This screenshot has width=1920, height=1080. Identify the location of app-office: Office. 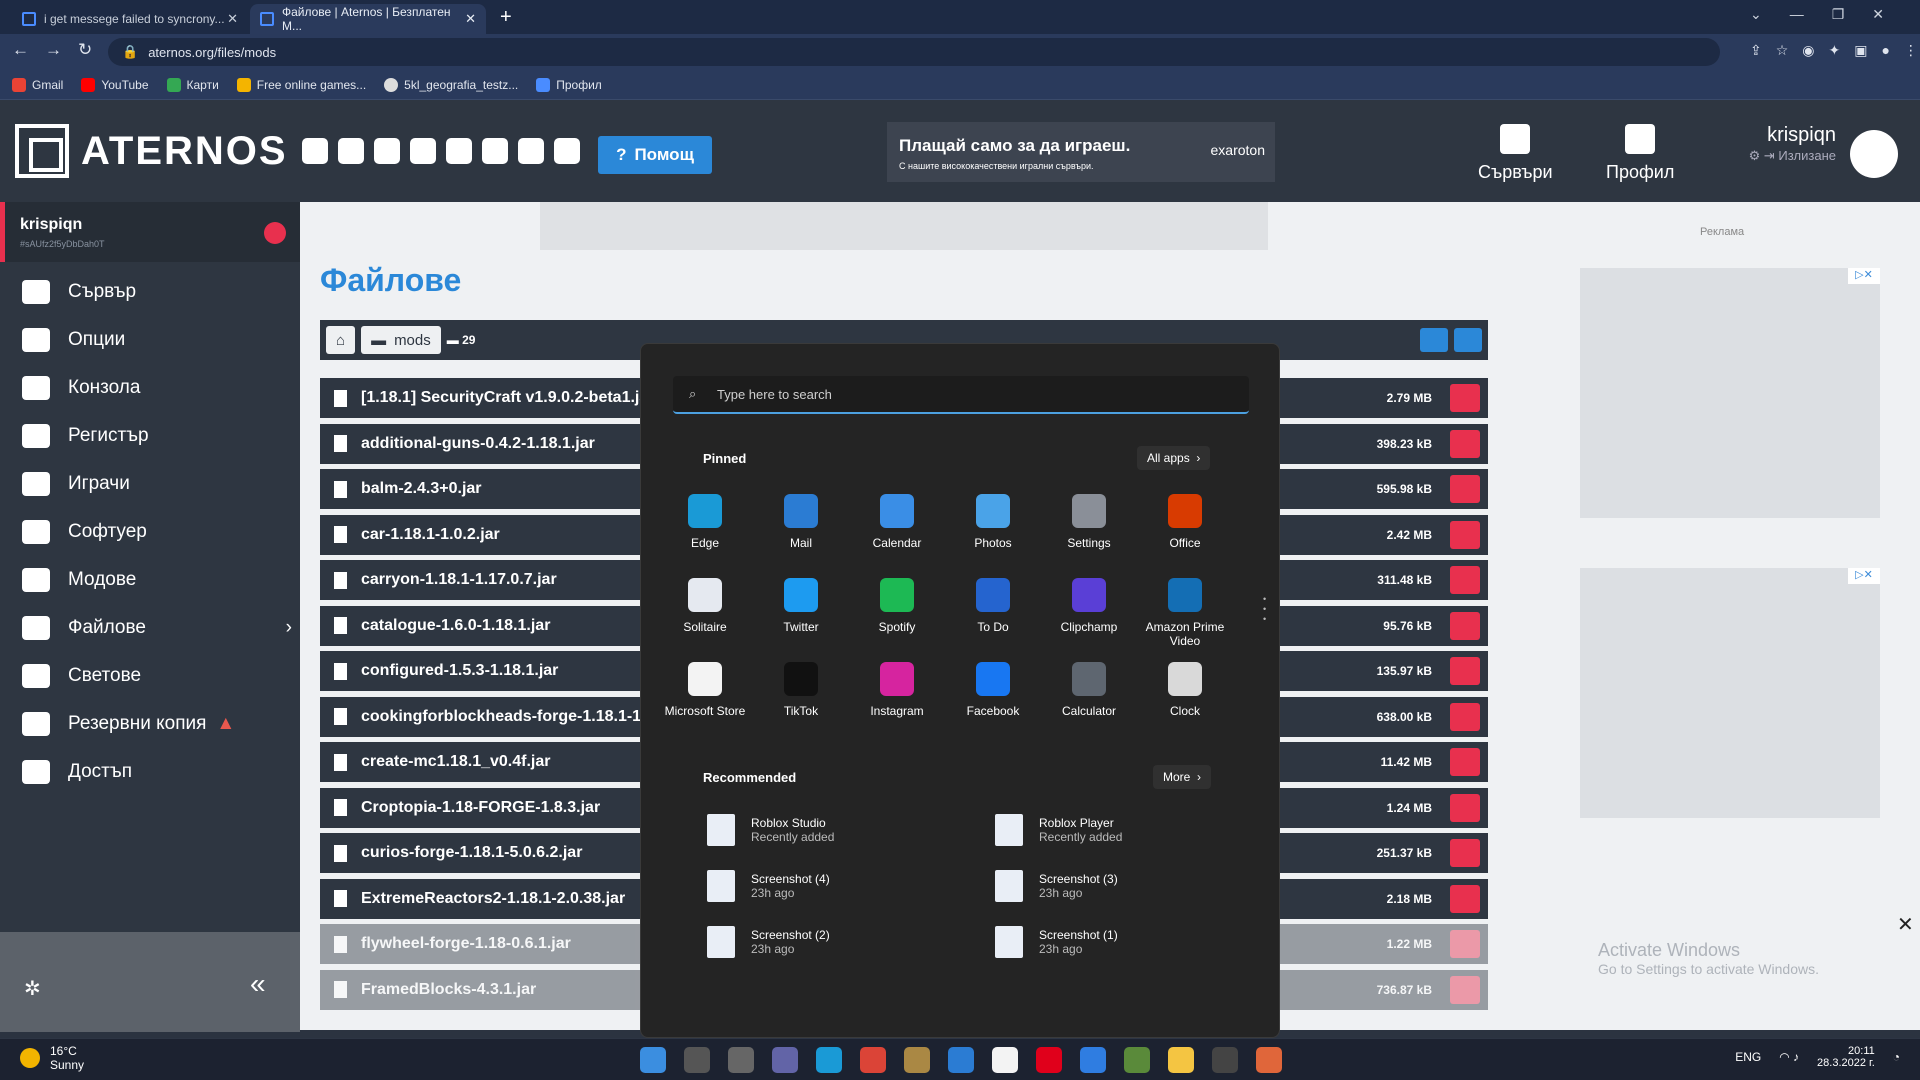
(1185, 522).